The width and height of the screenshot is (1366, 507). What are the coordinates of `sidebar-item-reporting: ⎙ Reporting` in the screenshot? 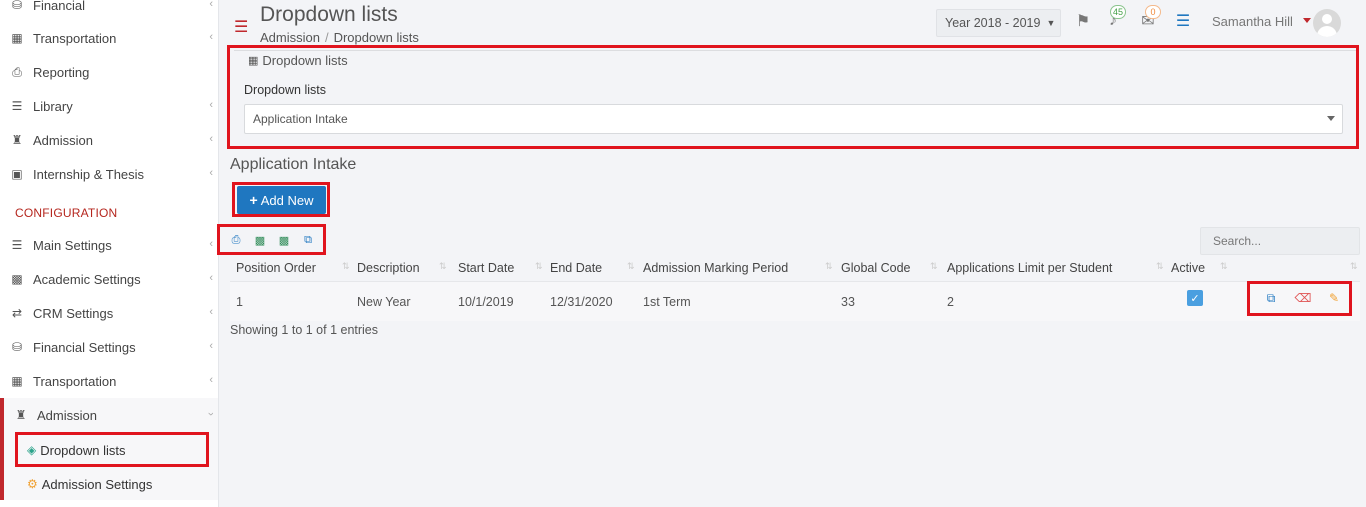 It's located at (109, 72).